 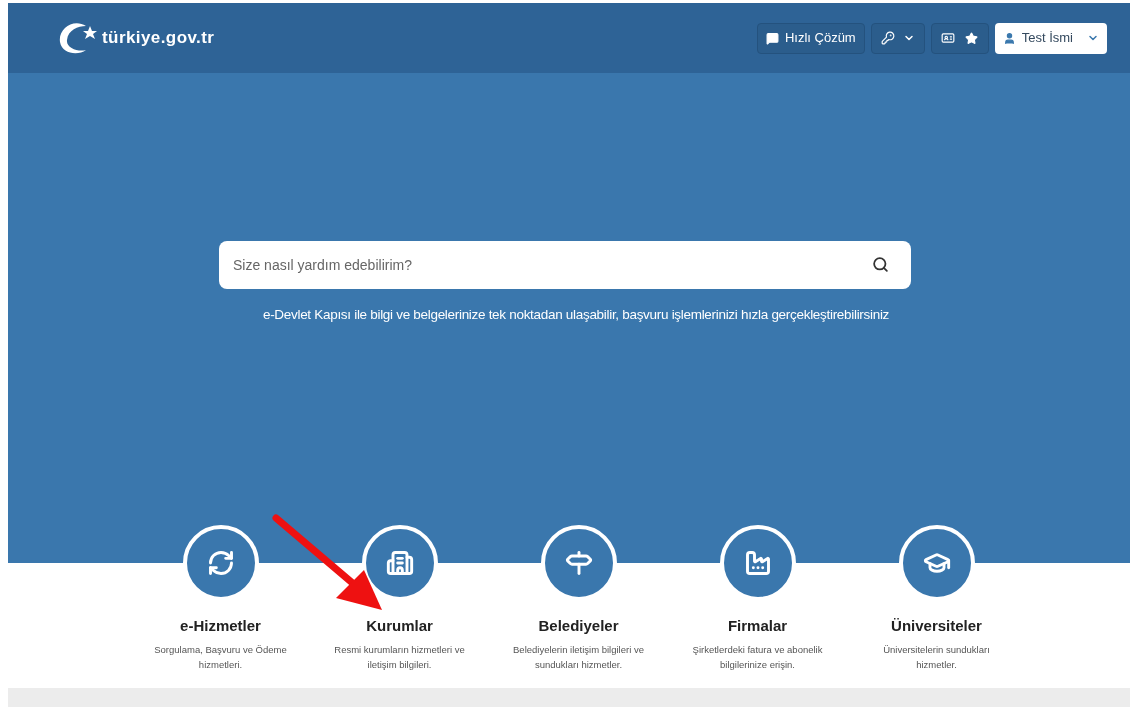 I want to click on id-card-icon, so click(x=948, y=38).